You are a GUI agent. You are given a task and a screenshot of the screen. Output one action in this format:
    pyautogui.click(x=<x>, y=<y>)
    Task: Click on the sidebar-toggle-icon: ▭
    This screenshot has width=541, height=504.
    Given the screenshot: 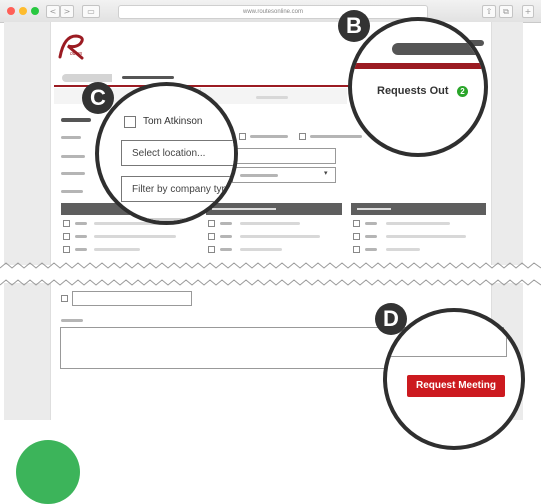 What is the action you would take?
    pyautogui.click(x=91, y=11)
    